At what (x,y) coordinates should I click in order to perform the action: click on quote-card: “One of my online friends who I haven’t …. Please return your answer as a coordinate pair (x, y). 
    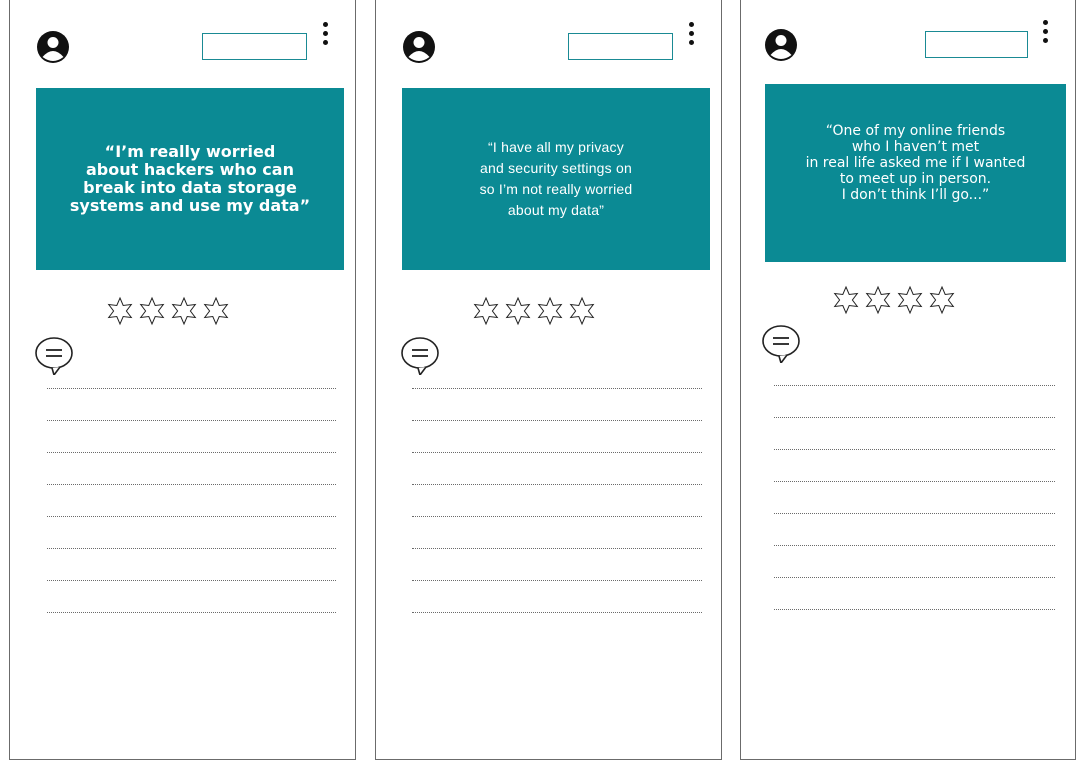
    Looking at the image, I should click on (915, 173).